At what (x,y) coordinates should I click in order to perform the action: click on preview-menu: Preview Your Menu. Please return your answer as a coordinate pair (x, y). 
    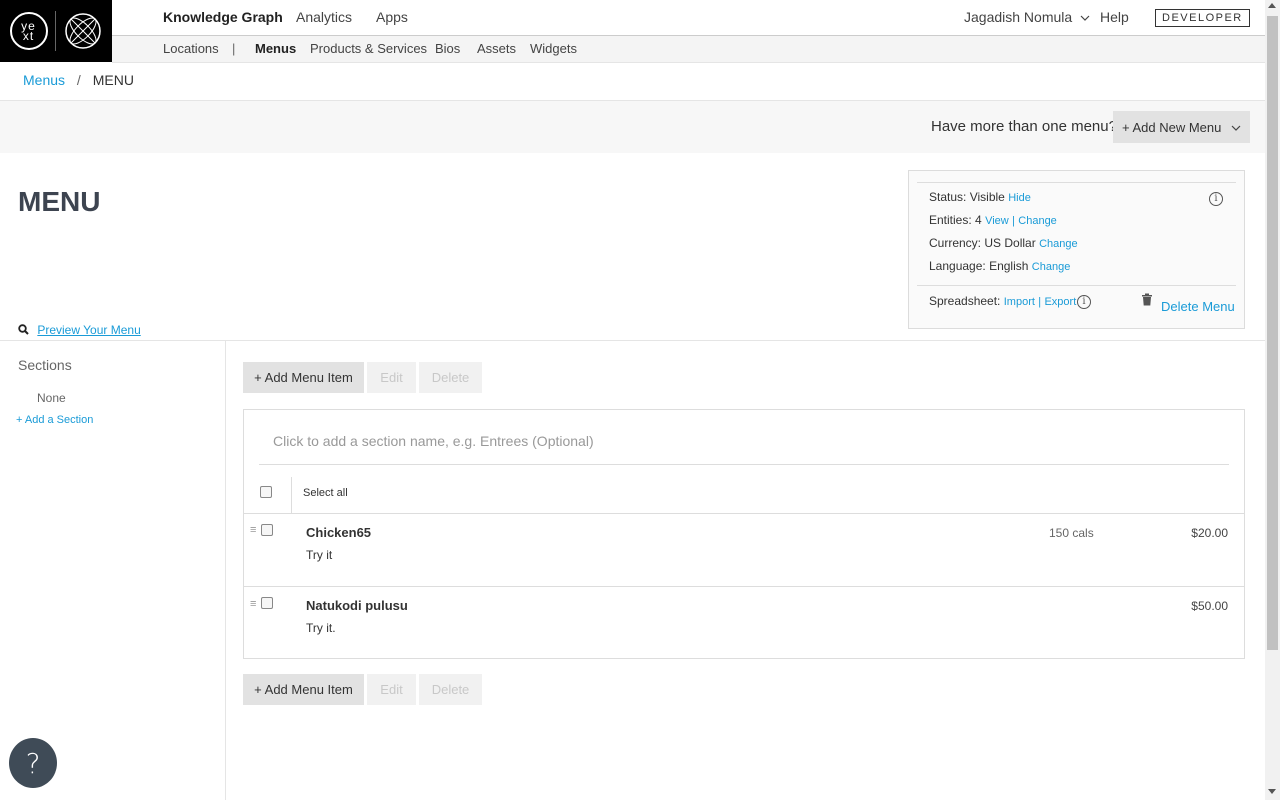
    Looking at the image, I should click on (79, 330).